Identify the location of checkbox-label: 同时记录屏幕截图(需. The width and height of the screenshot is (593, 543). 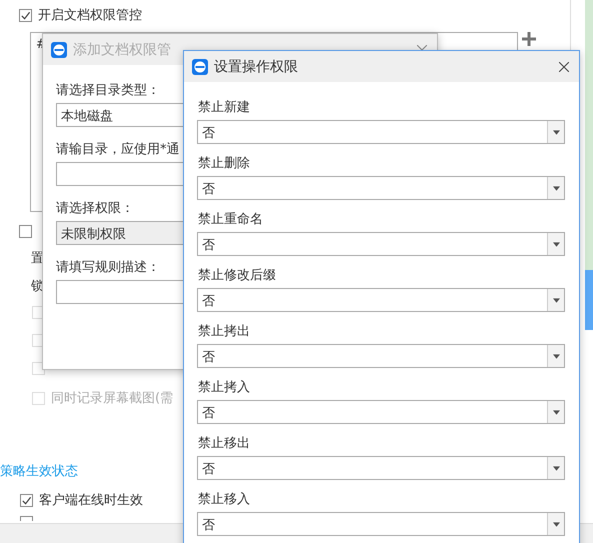
(112, 398).